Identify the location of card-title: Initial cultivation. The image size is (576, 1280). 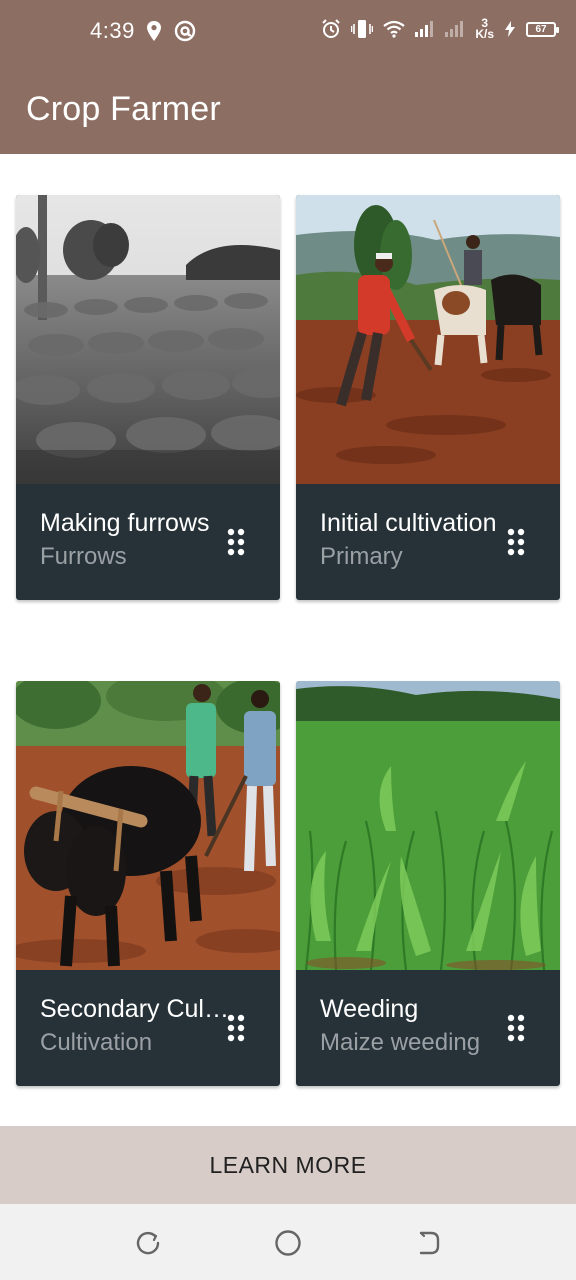
(408, 523).